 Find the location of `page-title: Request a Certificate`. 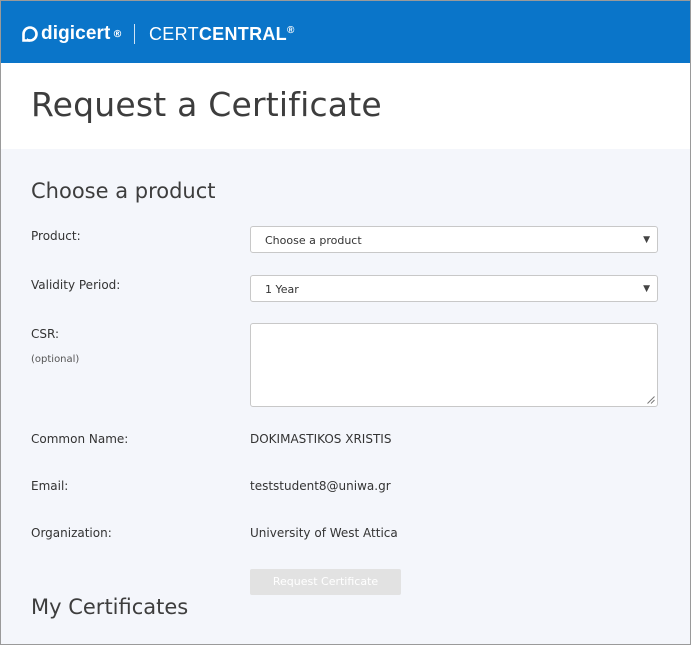

page-title: Request a Certificate is located at coordinates (206, 104).